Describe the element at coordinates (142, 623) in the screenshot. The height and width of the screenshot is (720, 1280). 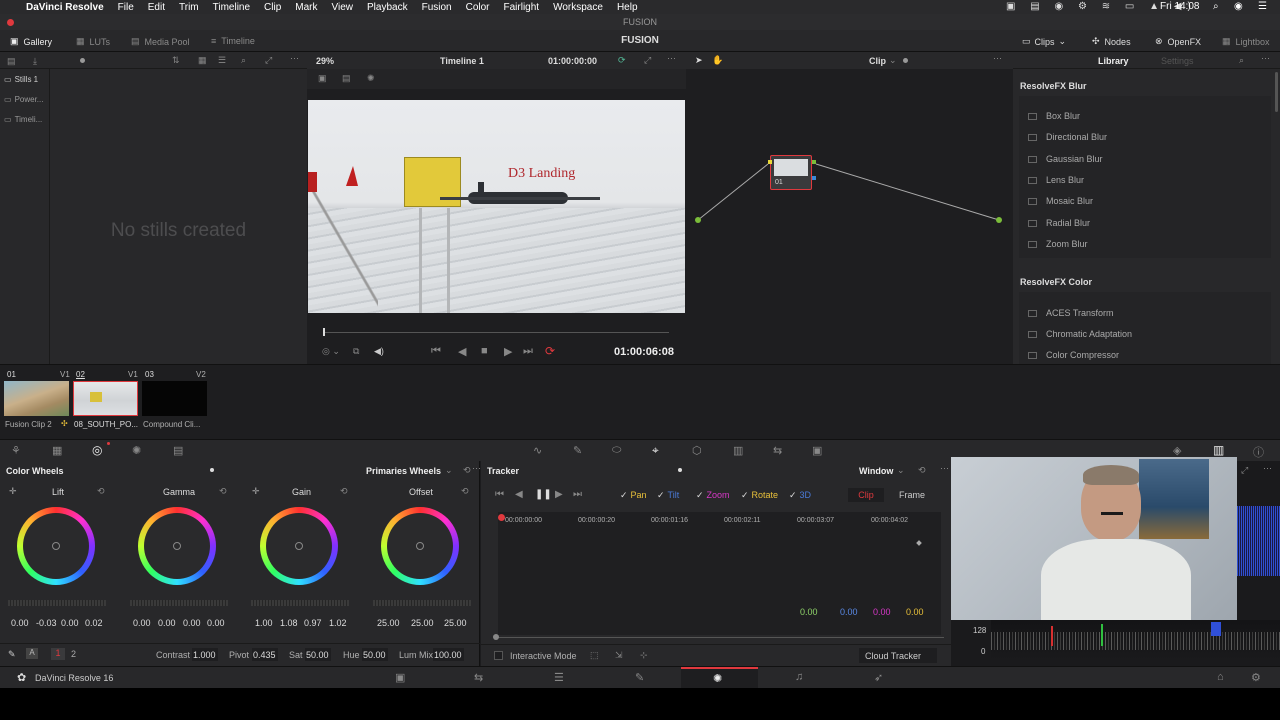
I see `gamma-y: 0.00` at that location.